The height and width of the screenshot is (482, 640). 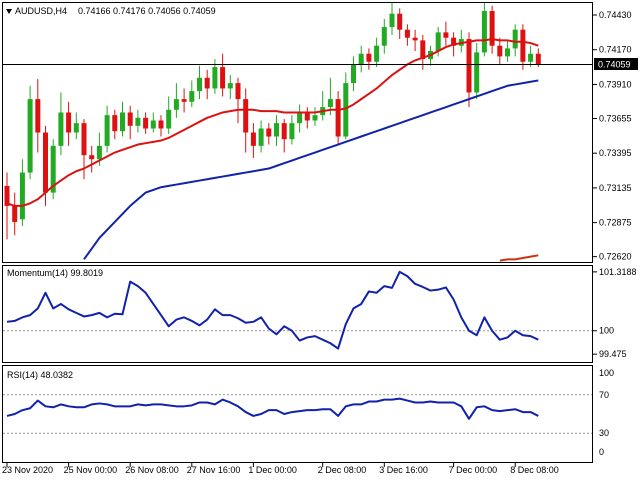 What do you see at coordinates (615, 84) in the screenshot?
I see `y-tick-label: 0.73910` at bounding box center [615, 84].